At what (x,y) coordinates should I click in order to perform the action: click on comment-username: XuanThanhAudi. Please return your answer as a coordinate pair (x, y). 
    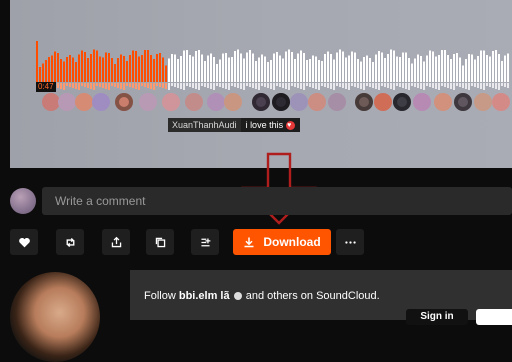
    Looking at the image, I should click on (204, 125).